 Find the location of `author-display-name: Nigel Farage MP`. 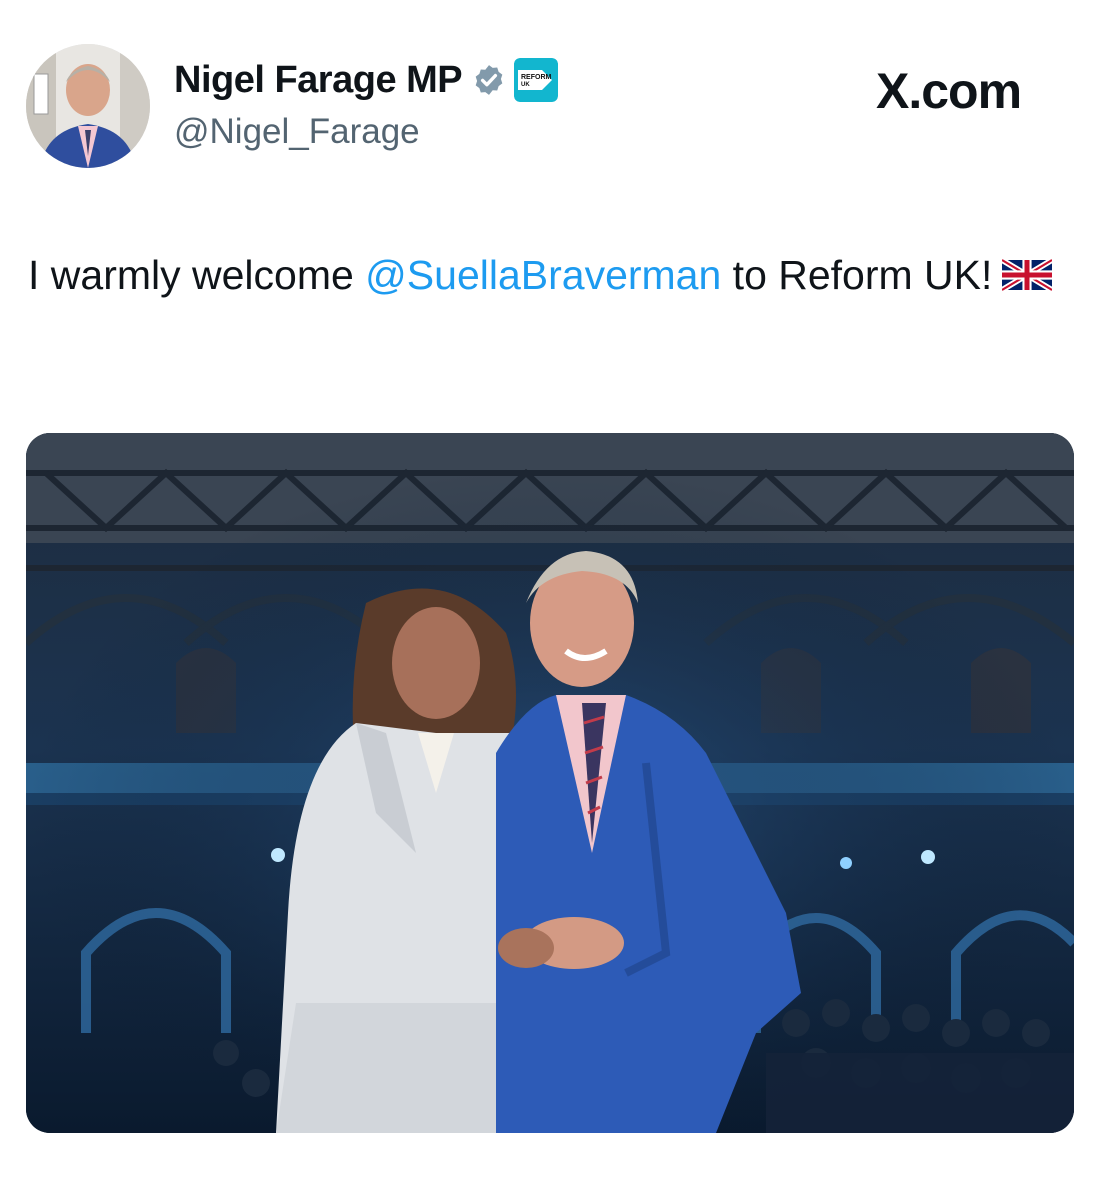

author-display-name: Nigel Farage MP is located at coordinates (318, 80).